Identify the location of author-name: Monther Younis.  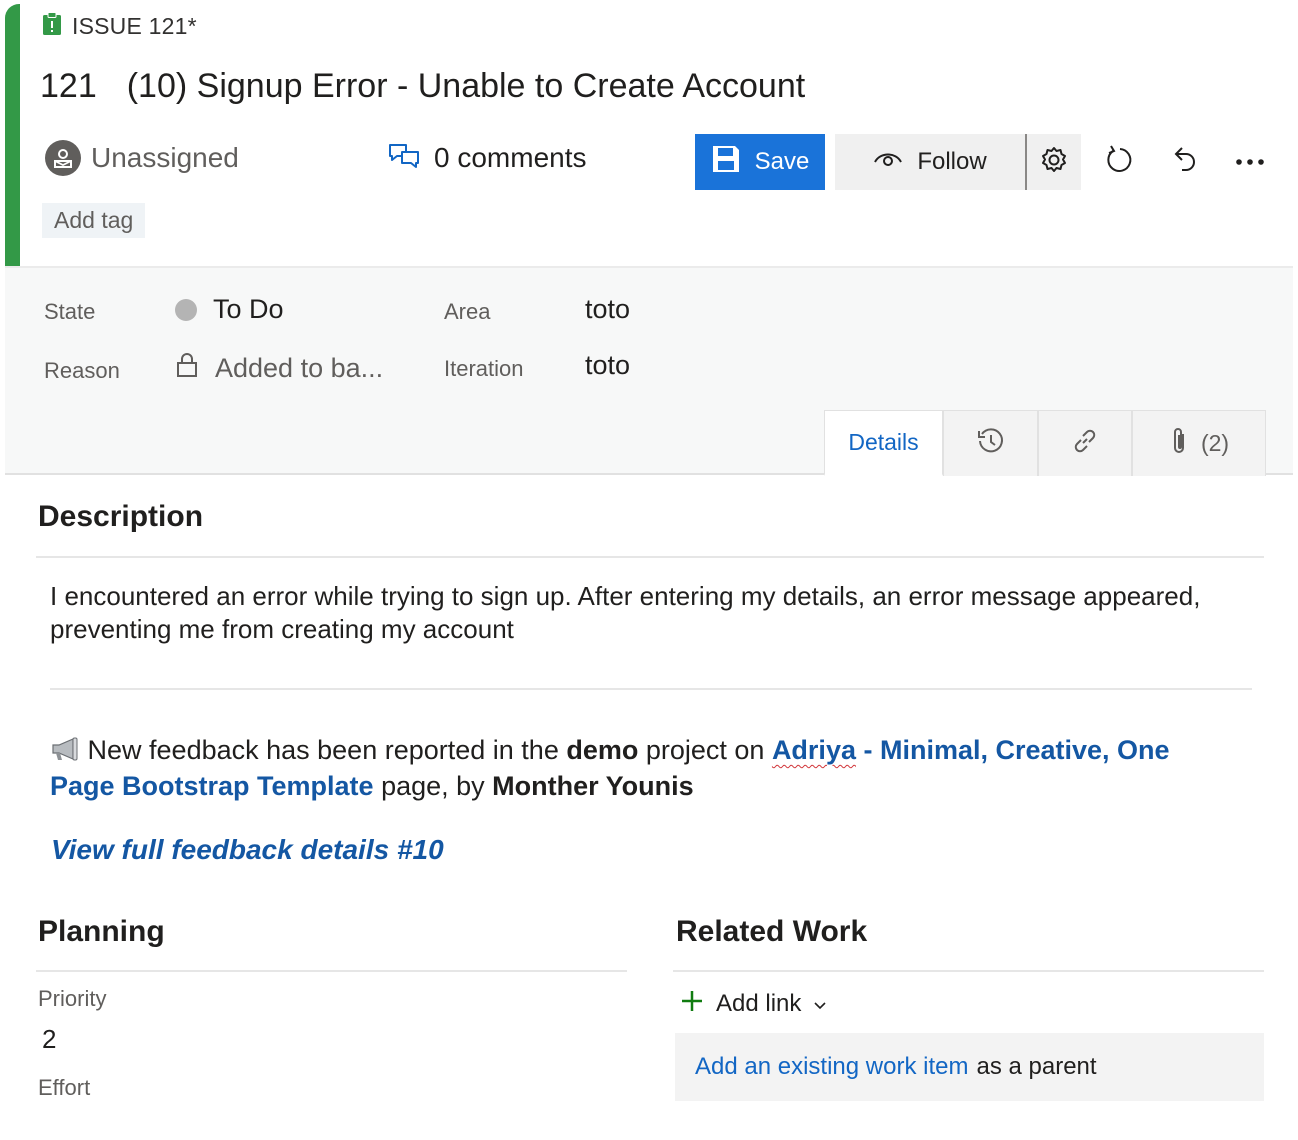
(593, 786).